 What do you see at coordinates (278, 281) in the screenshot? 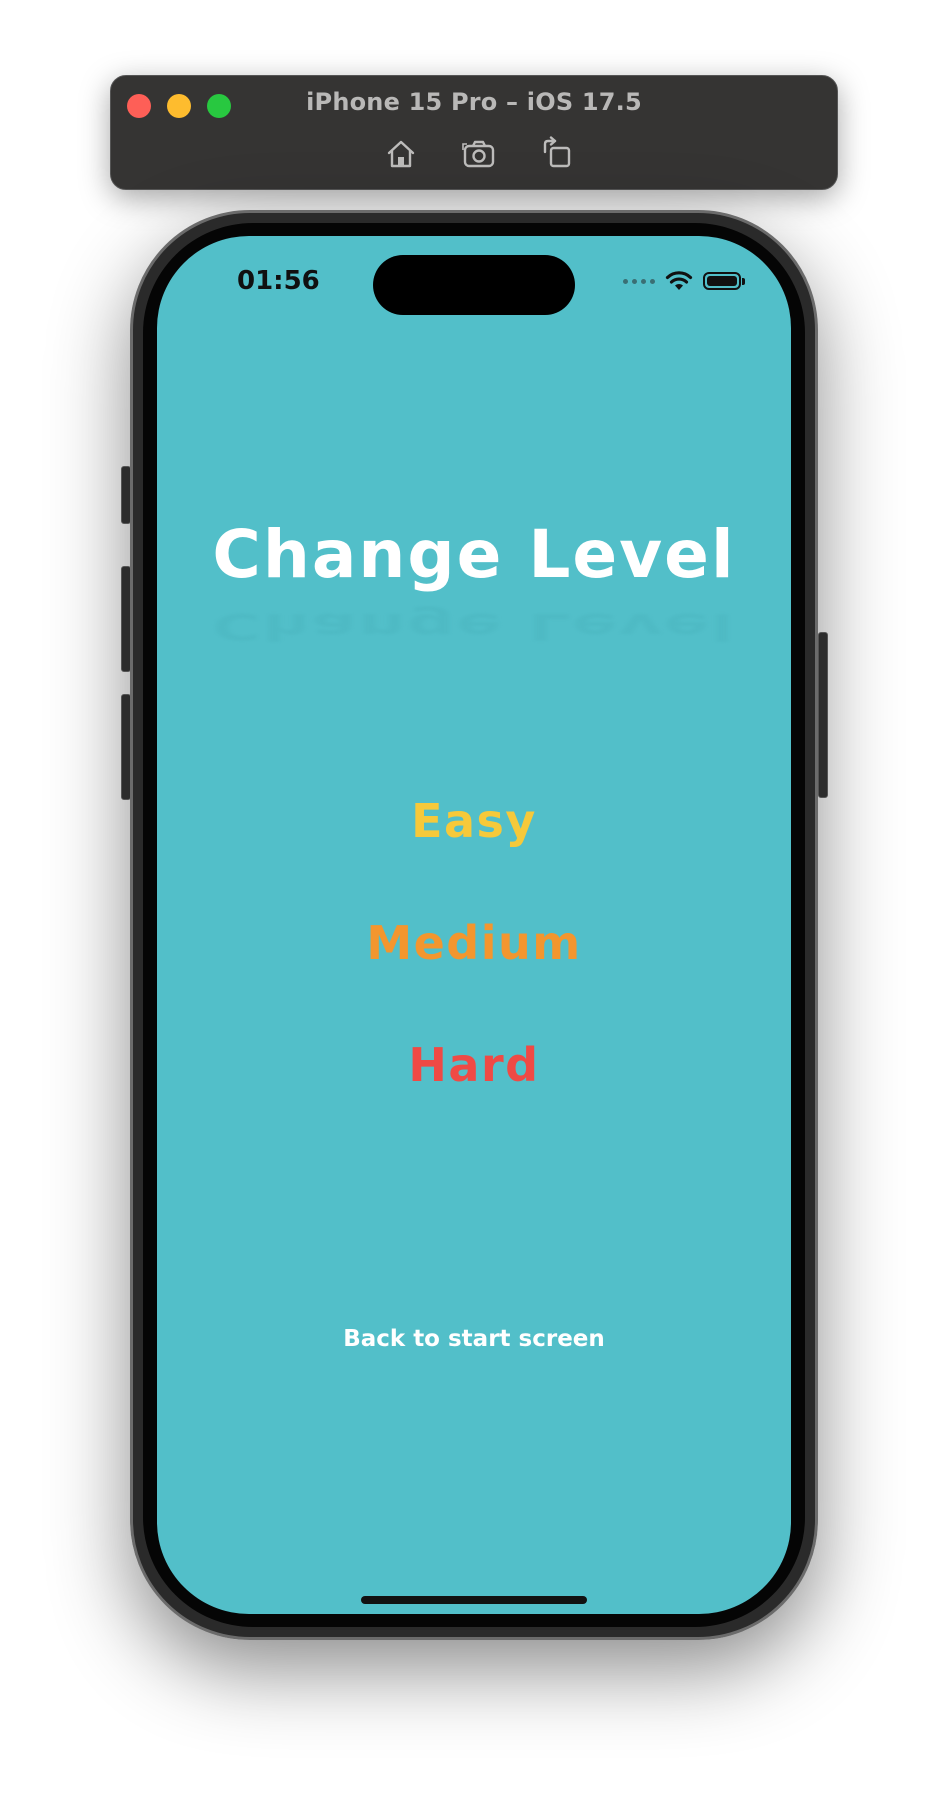
I see `status-time: 01:56` at bounding box center [278, 281].